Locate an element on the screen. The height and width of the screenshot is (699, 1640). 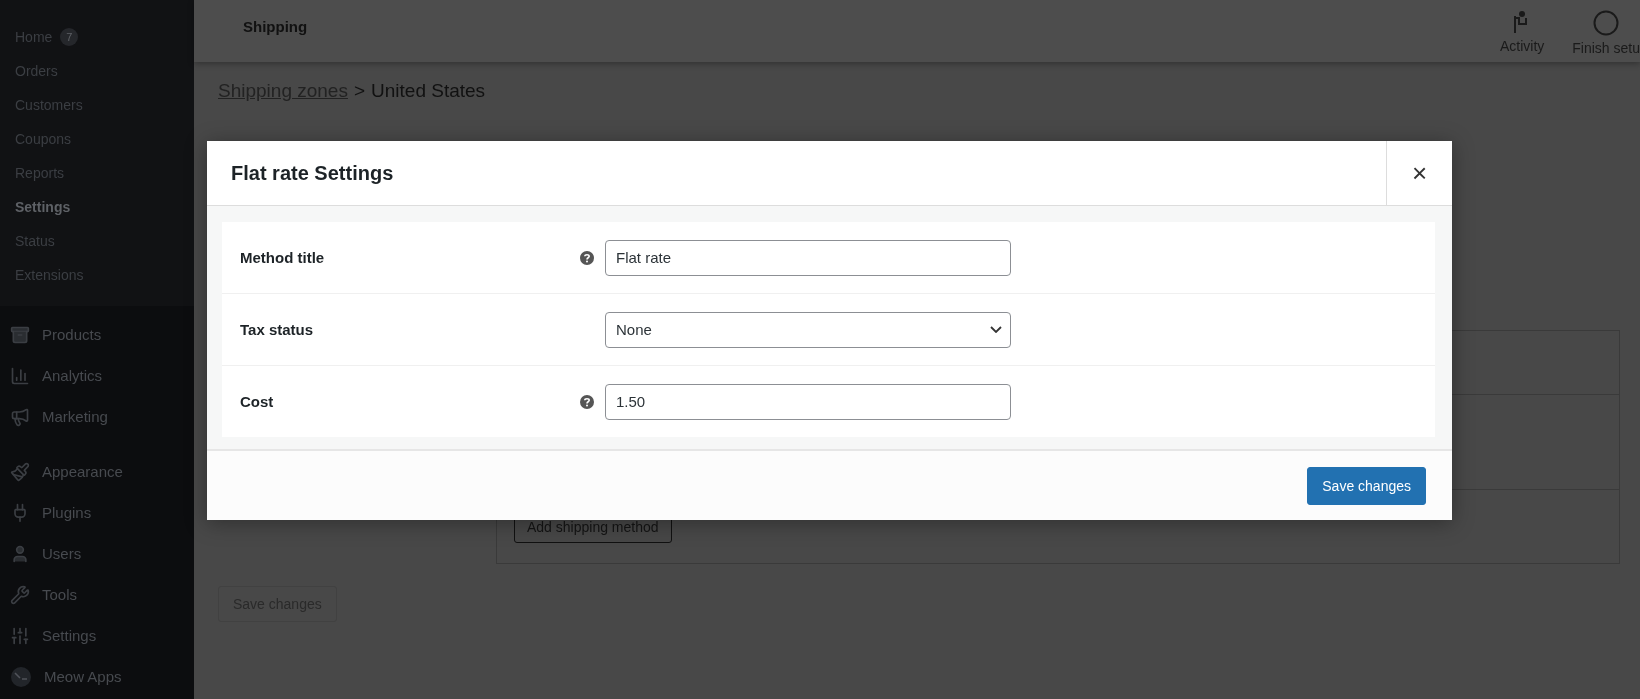
menu-item: Tools is located at coordinates (97, 594).